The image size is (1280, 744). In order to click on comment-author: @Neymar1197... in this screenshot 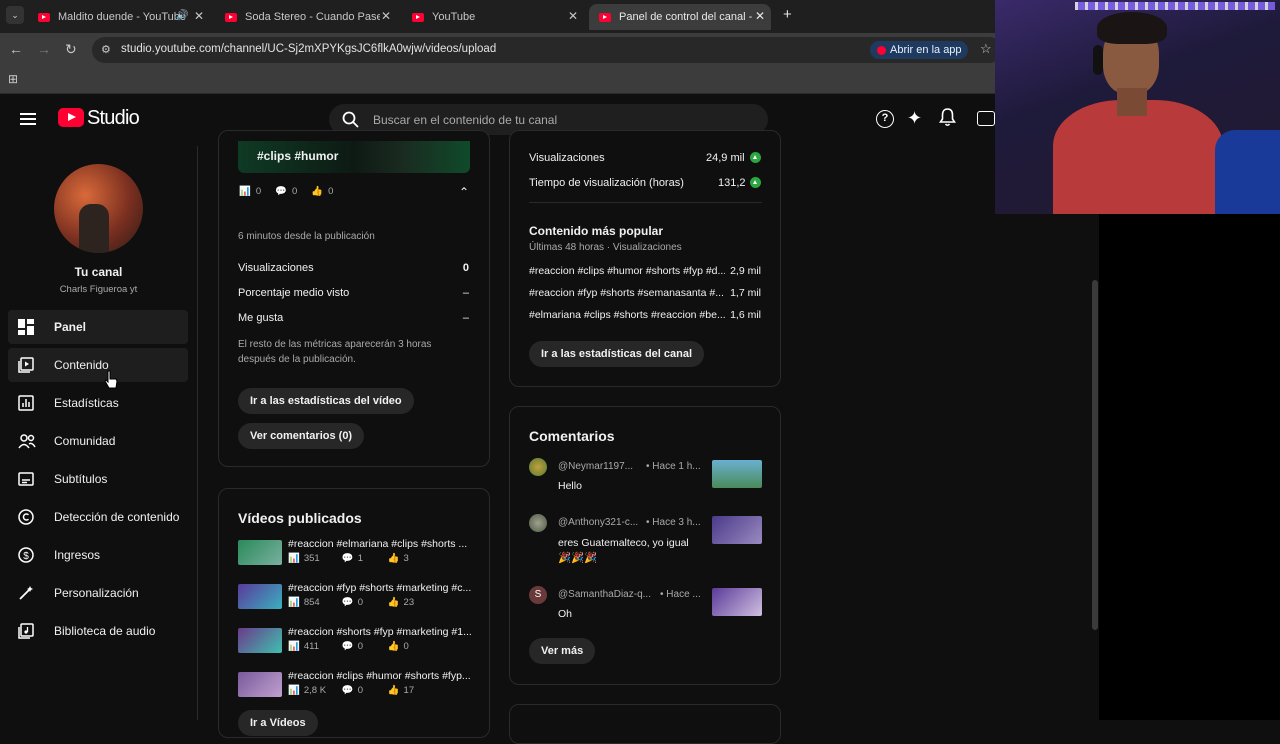, I will do `click(595, 466)`.